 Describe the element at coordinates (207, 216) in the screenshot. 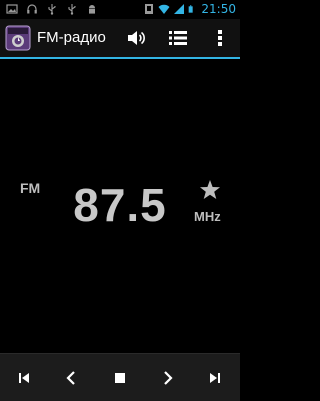

I see `frequency-unit: MHz` at that location.